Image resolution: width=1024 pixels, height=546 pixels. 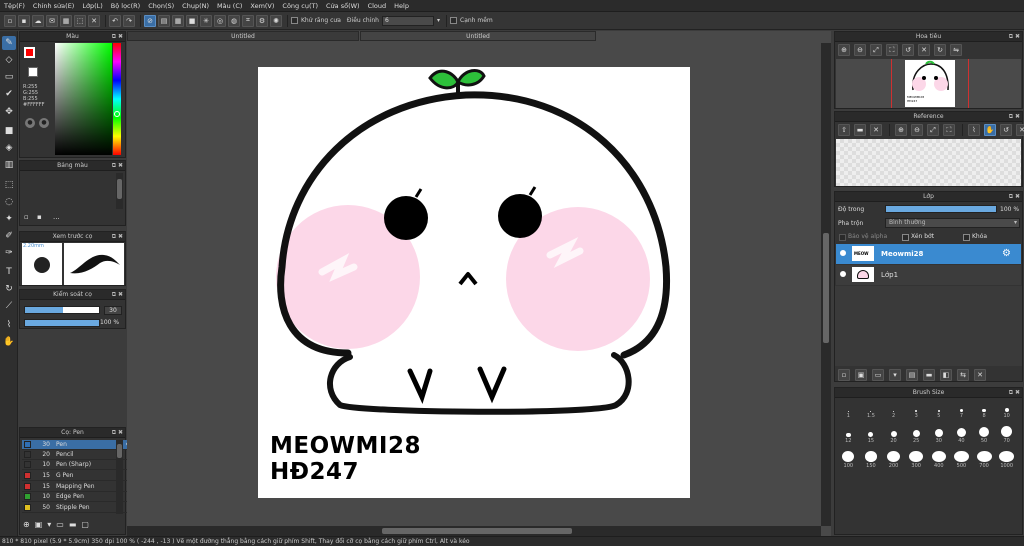 What do you see at coordinates (229, 6) in the screenshot?
I see `menu-color: Màu (C)` at bounding box center [229, 6].